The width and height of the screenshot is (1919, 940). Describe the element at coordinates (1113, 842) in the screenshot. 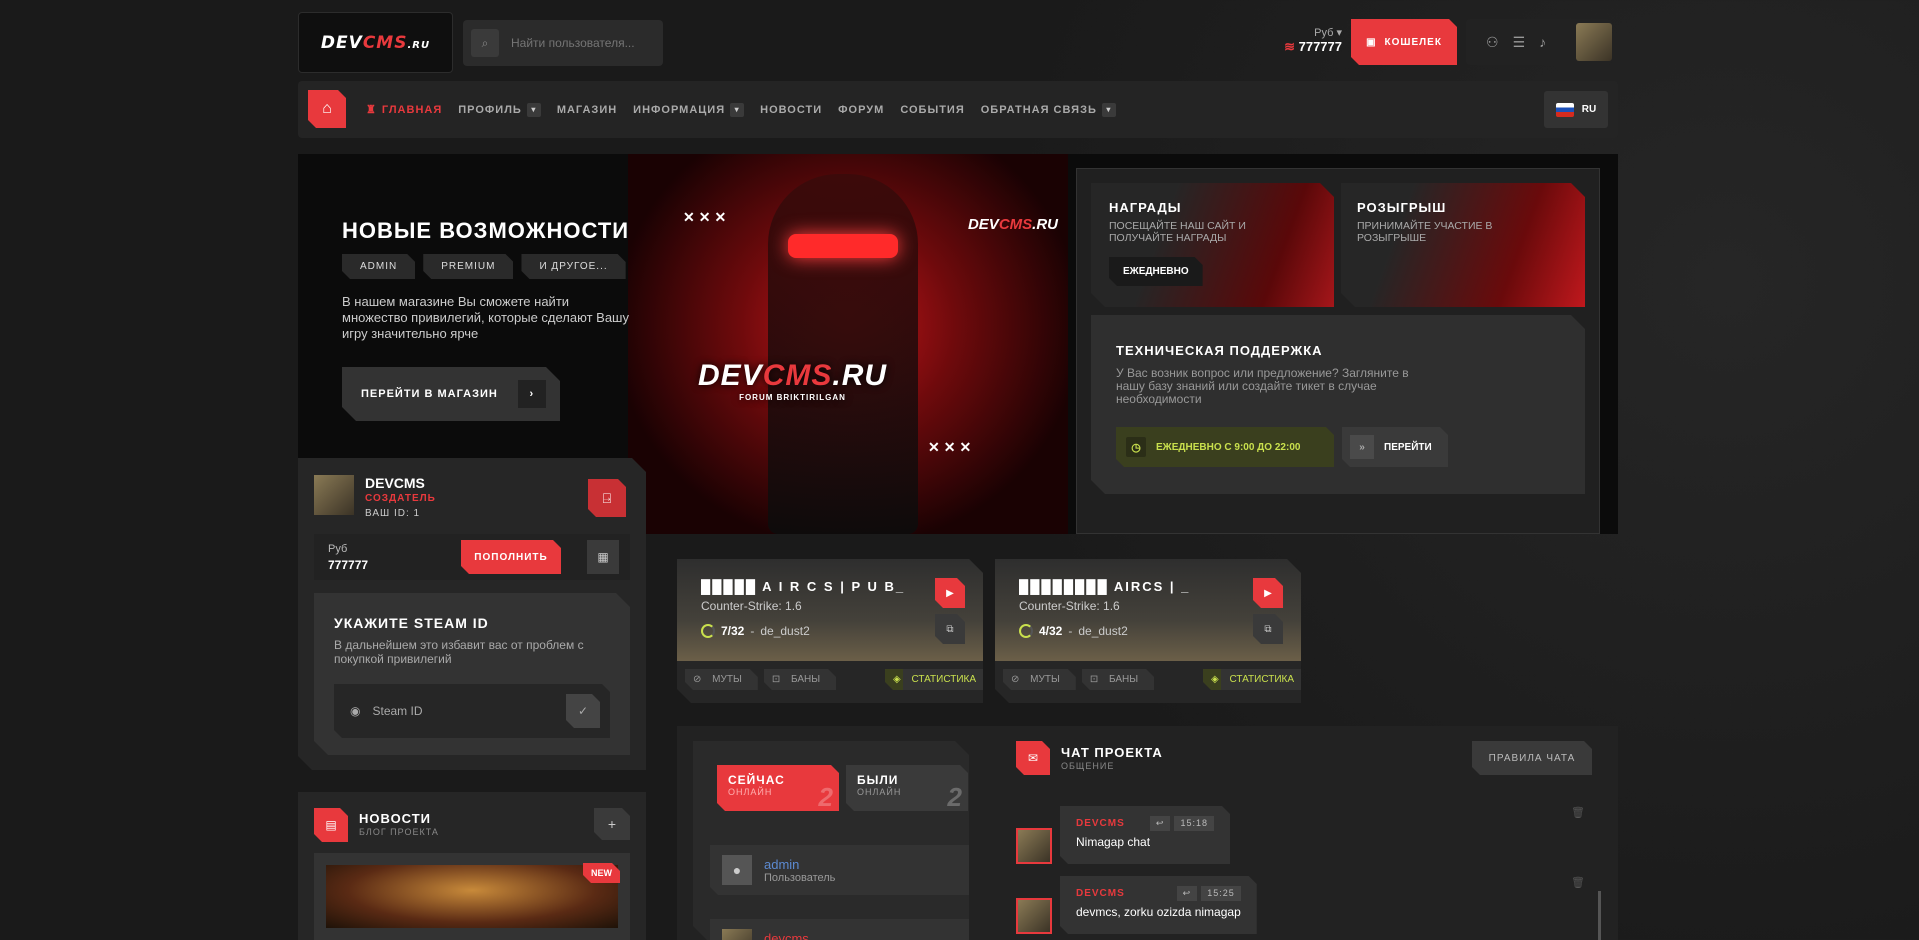

I see `message-text: Nimagap chat` at that location.